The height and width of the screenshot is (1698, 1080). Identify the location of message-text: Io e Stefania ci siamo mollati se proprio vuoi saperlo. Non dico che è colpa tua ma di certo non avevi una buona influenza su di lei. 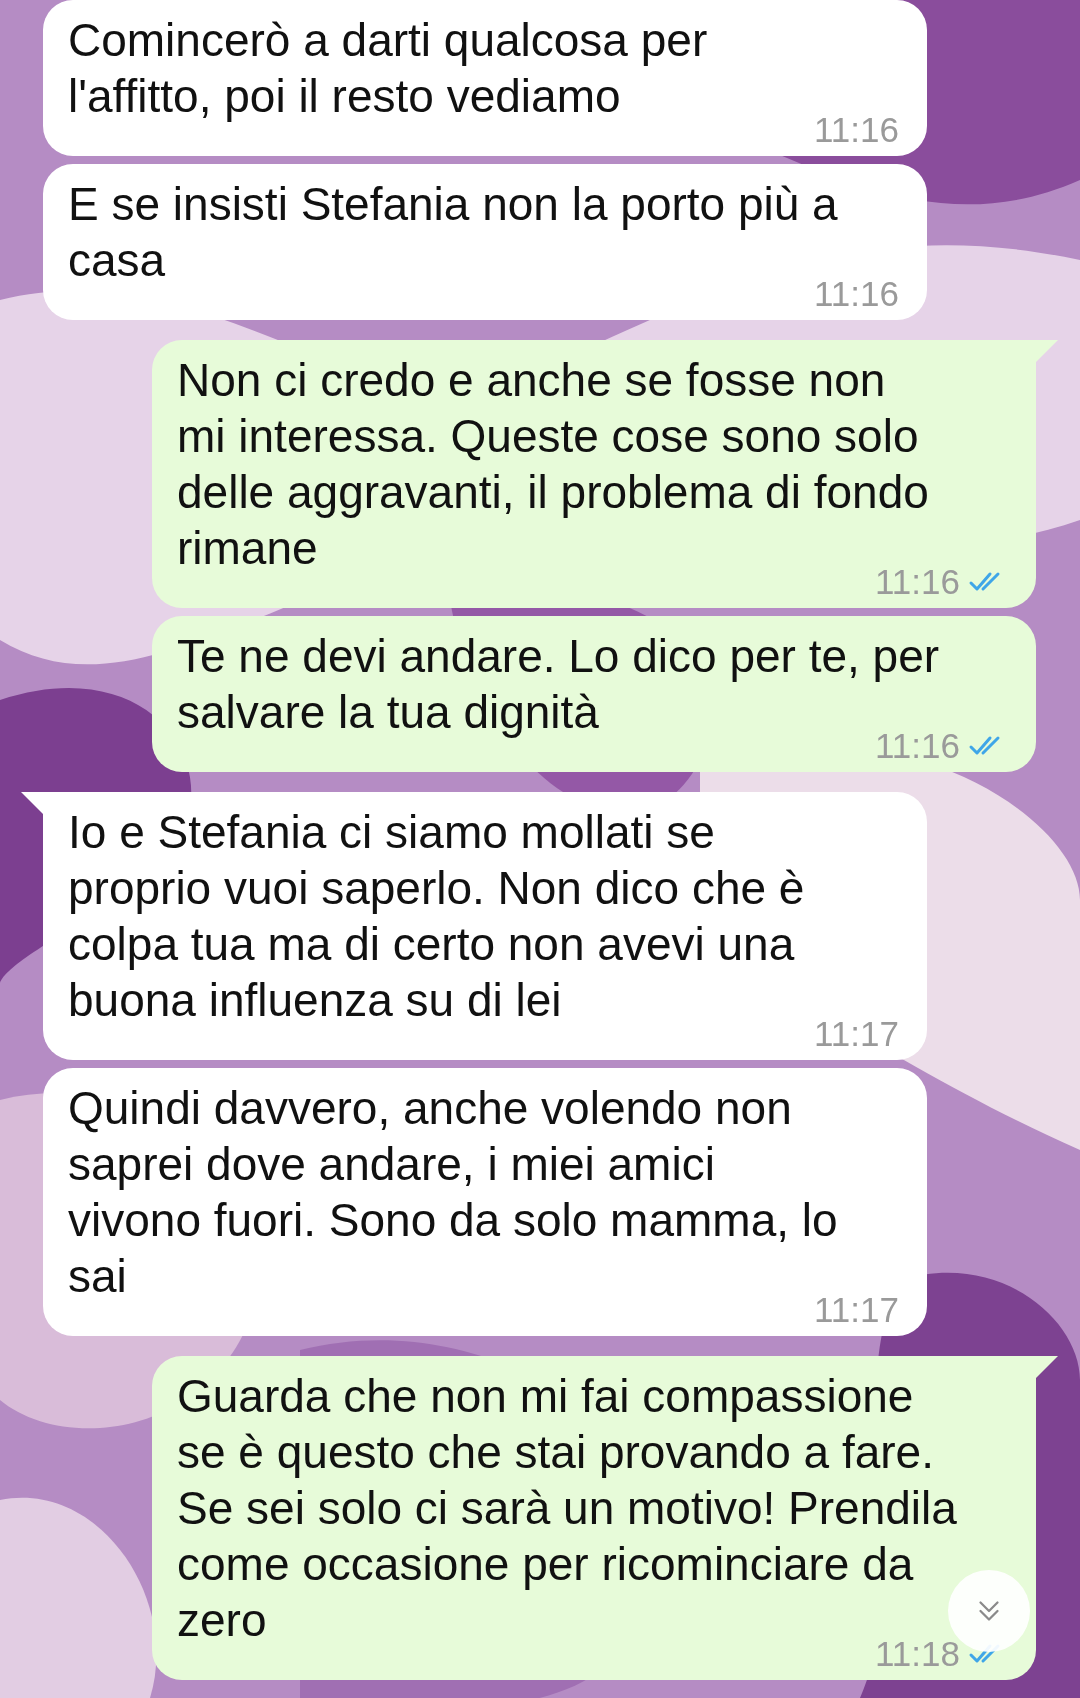
(436, 916).